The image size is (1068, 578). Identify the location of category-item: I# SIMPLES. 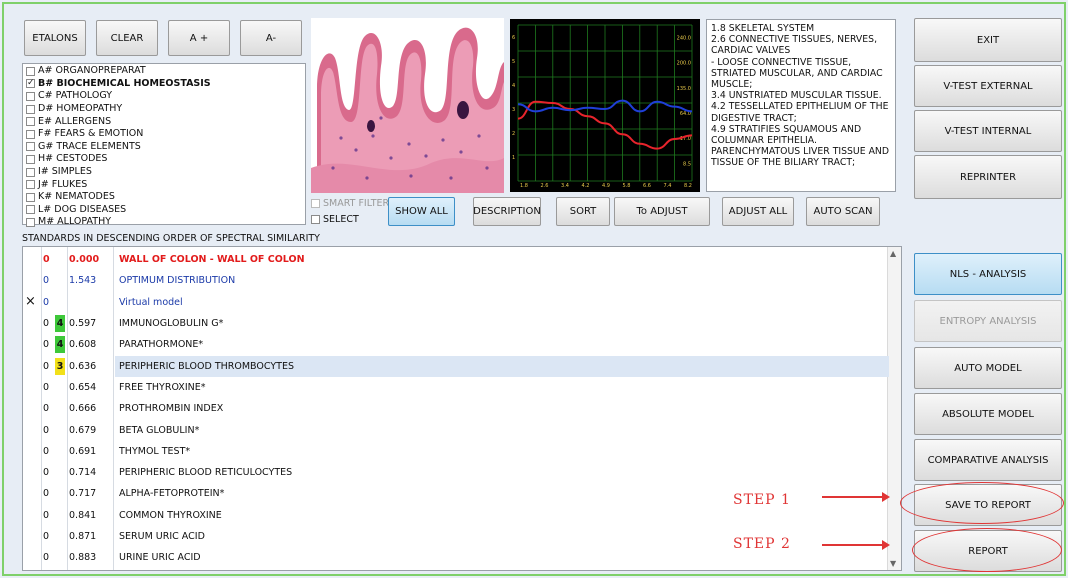
(165, 172).